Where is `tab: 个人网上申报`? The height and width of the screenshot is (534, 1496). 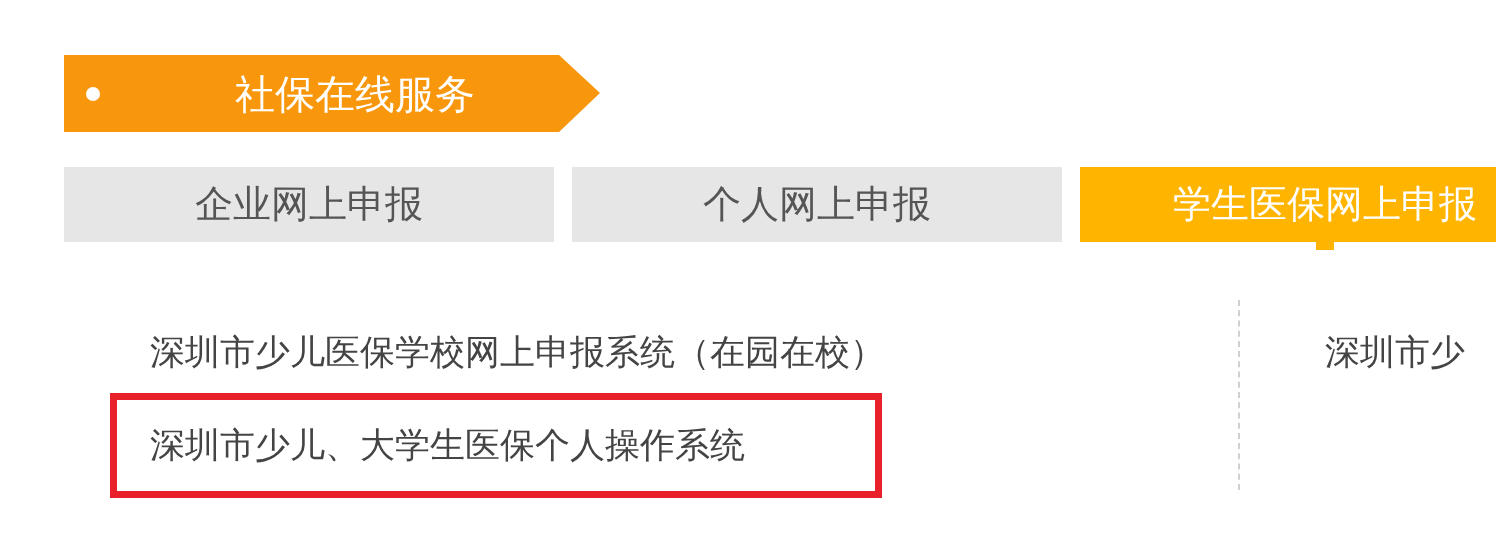 tab: 个人网上申报 is located at coordinates (817, 204).